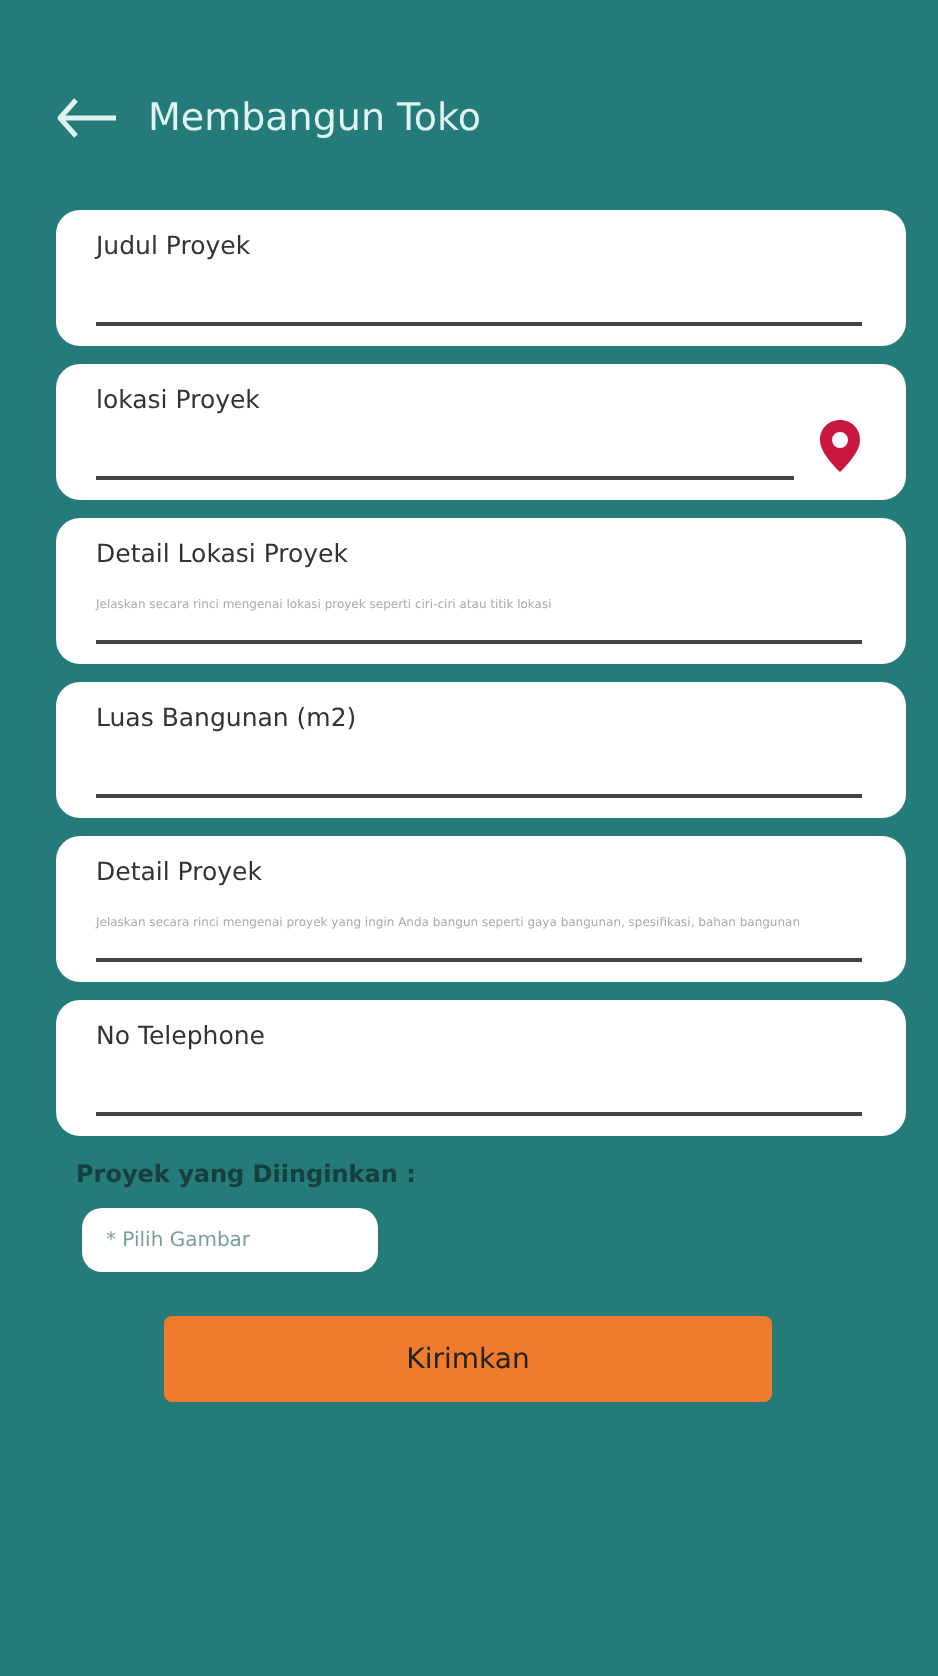  What do you see at coordinates (223, 553) in the screenshot?
I see `field-label: Detail Lokasi Proyek` at bounding box center [223, 553].